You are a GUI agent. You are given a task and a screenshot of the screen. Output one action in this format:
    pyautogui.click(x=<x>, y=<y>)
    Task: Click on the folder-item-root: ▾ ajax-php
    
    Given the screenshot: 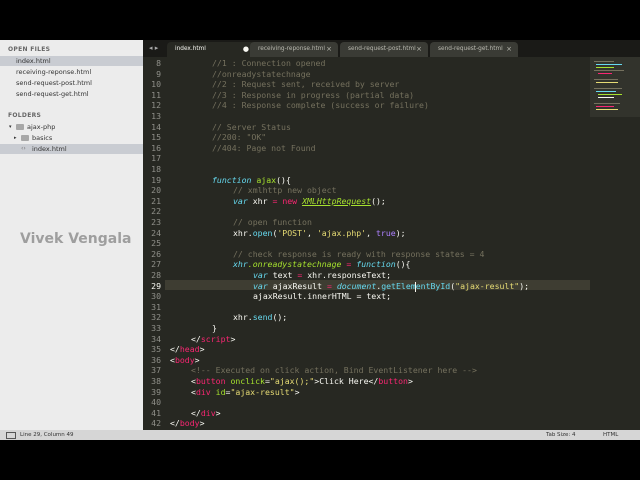 What is the action you would take?
    pyautogui.click(x=71, y=127)
    